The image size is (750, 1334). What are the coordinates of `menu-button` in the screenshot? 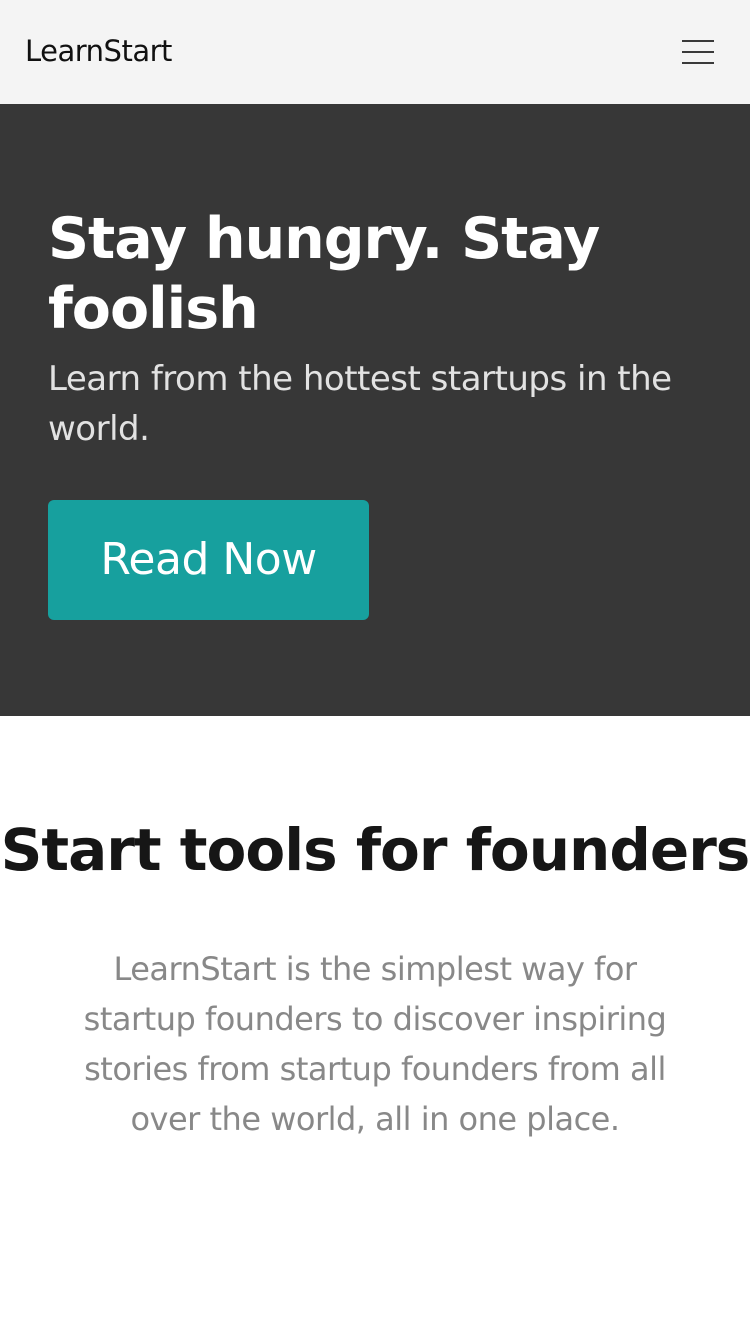 It's located at (698, 52).